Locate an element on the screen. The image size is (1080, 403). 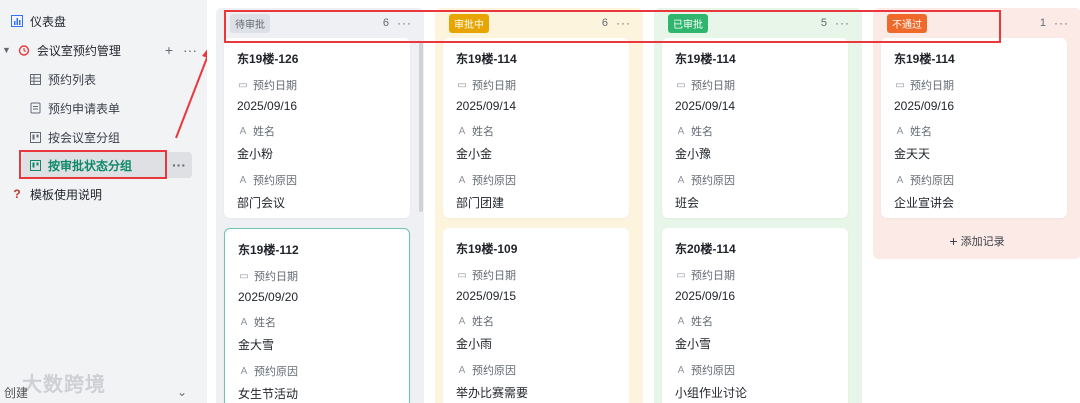
column-count: 1 is located at coordinates (1042, 23).